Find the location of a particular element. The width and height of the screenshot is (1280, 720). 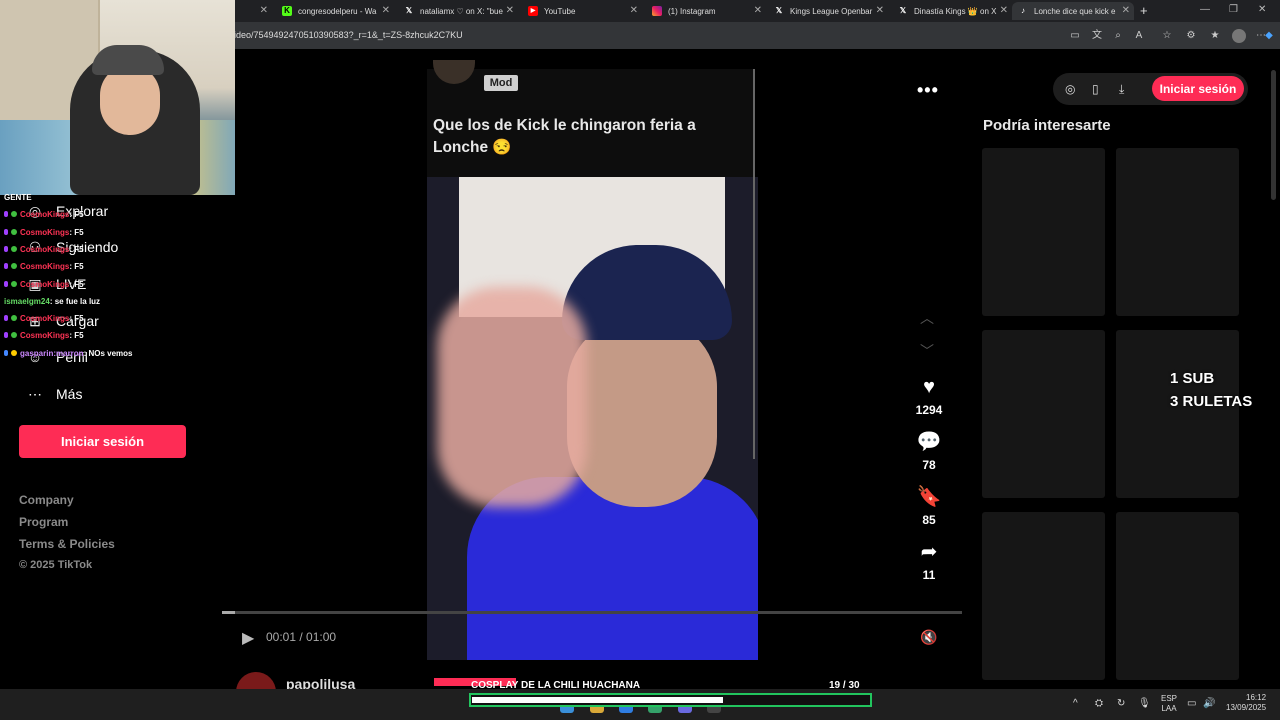

video-time: 00:01 / 01:00 is located at coordinates (301, 637).